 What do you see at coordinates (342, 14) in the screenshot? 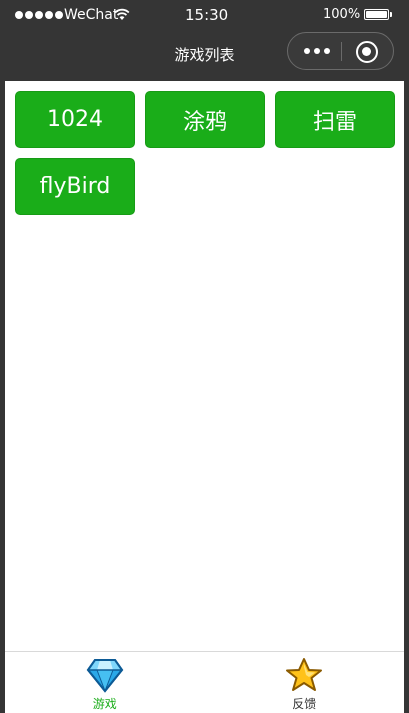
I see `battery-percentage: 100%` at bounding box center [342, 14].